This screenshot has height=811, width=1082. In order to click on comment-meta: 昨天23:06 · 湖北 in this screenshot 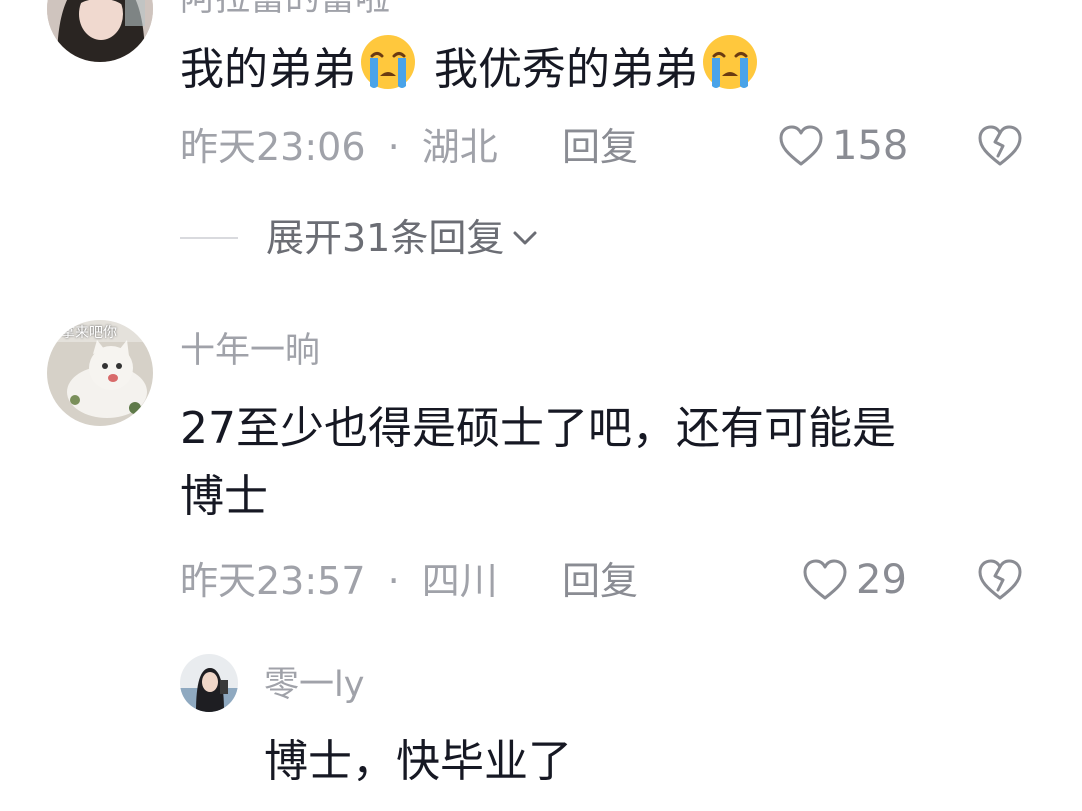, I will do `click(339, 147)`.